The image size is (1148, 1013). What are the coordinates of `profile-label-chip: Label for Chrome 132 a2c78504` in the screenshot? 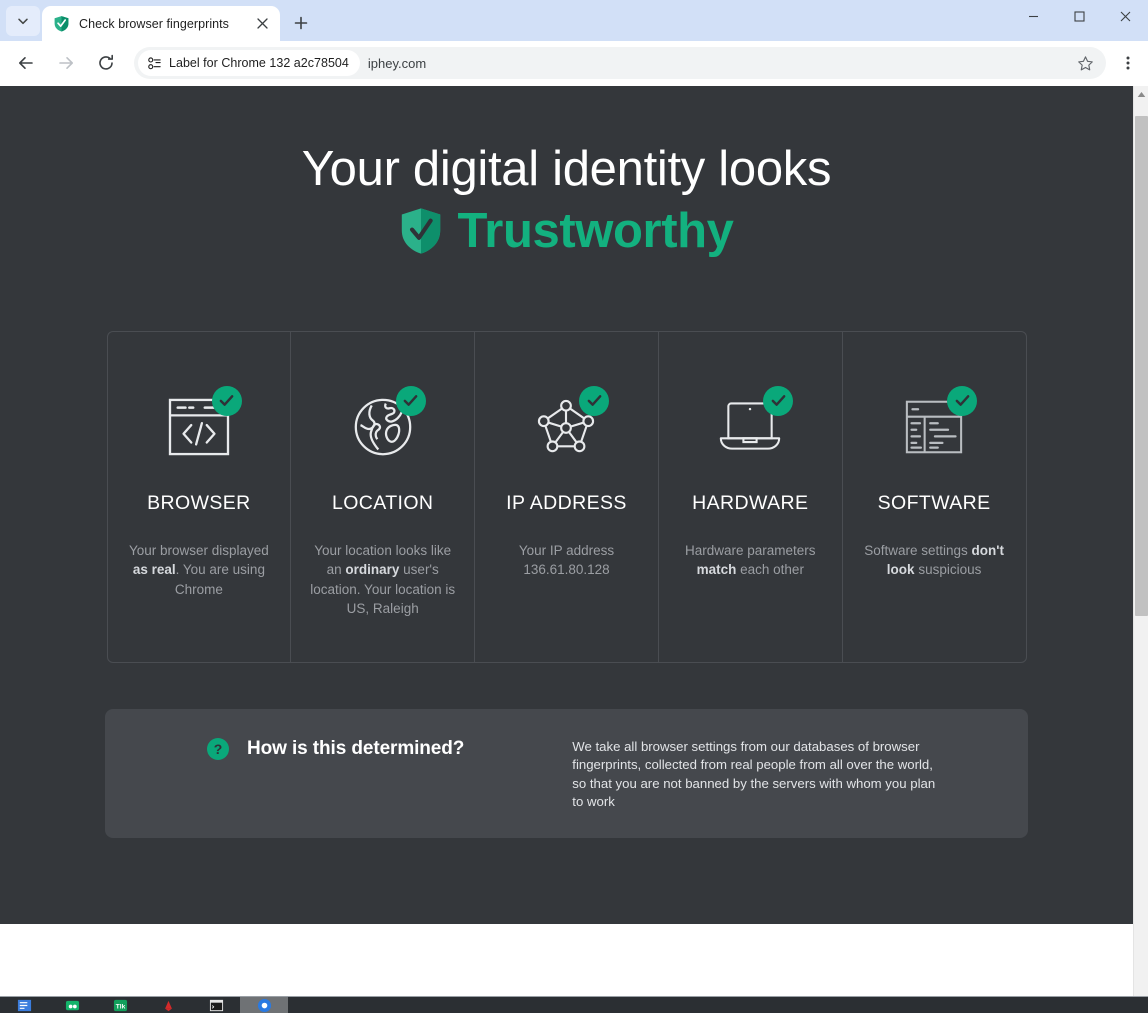 It's located at (249, 63).